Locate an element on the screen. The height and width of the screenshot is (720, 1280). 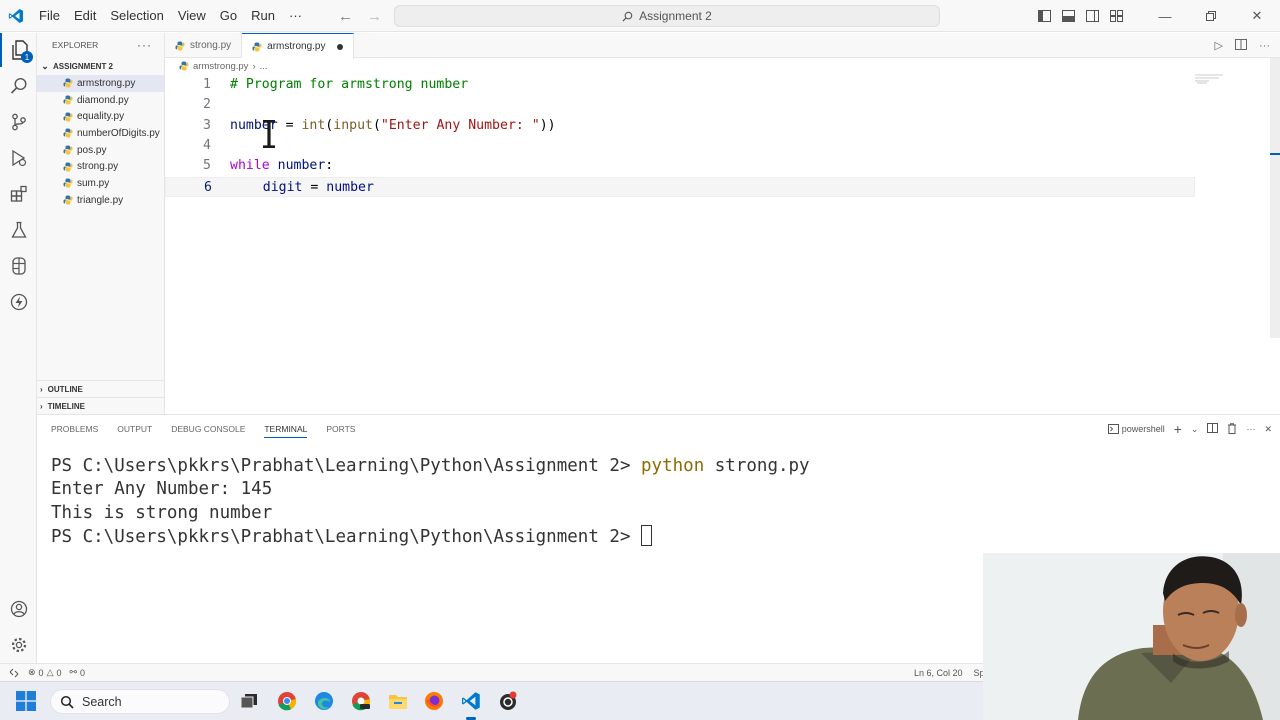
panel-tab-problems: PROBLEMS is located at coordinates (74, 429).